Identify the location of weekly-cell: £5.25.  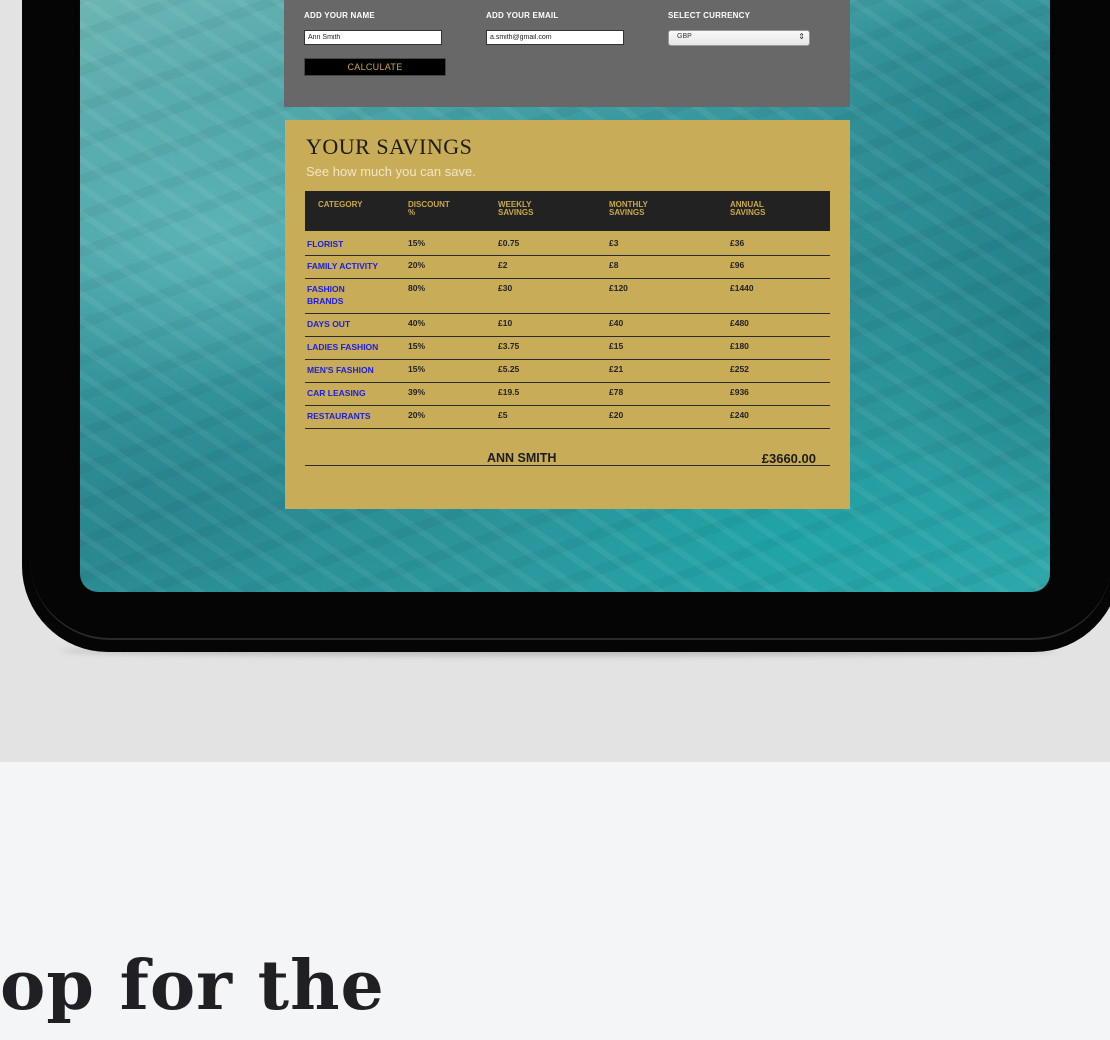
(509, 369).